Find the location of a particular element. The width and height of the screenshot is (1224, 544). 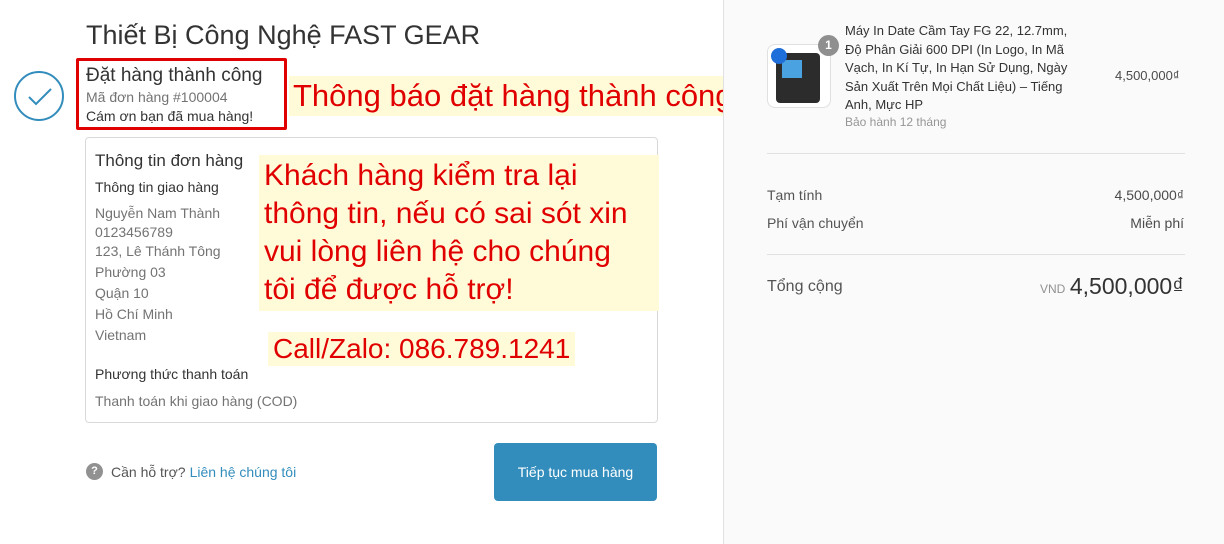

brand-logo-image is located at coordinates (779, 56).